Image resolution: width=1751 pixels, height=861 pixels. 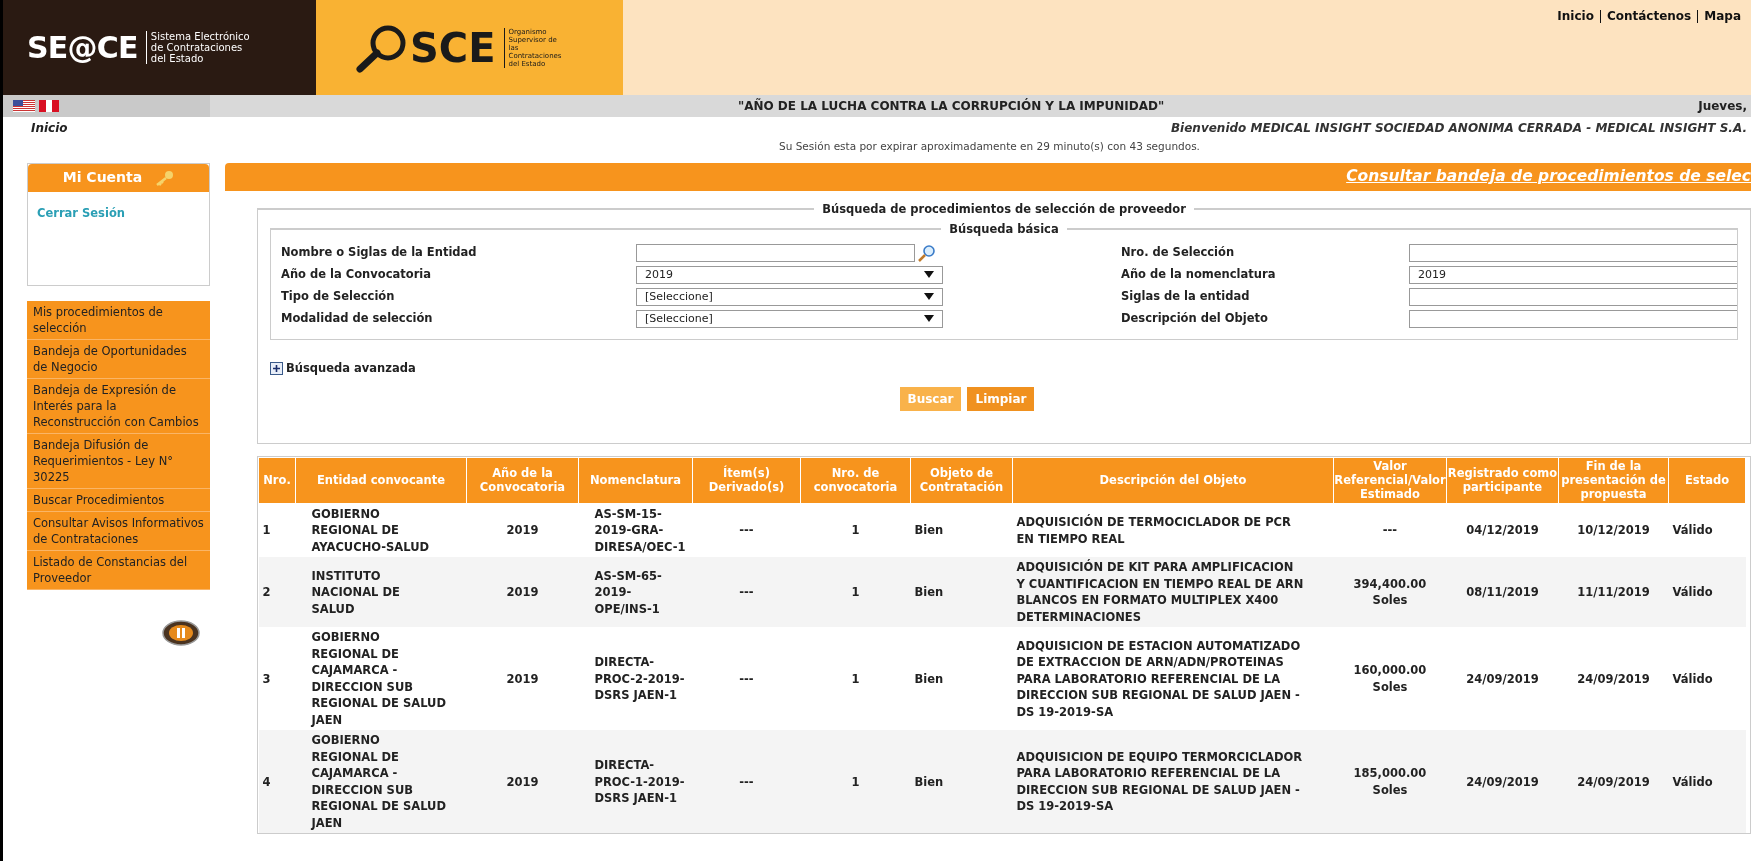 I want to click on table-cell: 11/11/2019, so click(x=1613, y=592).